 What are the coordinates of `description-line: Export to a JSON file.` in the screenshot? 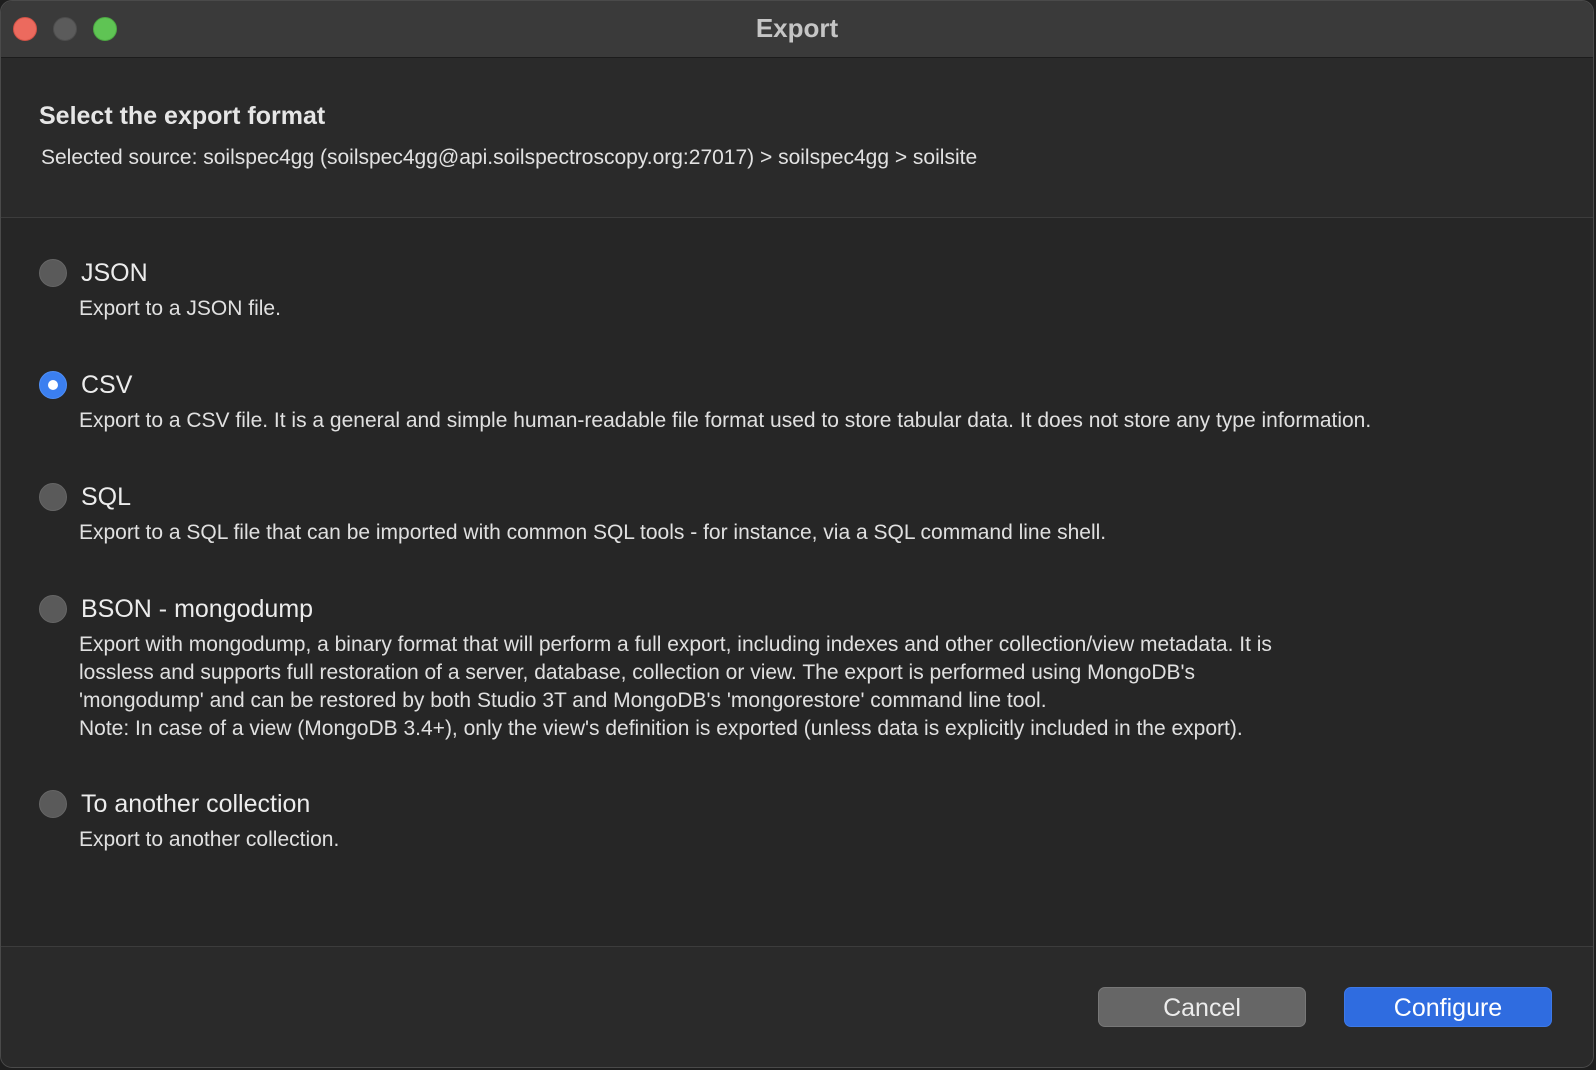 It's located at (180, 308).